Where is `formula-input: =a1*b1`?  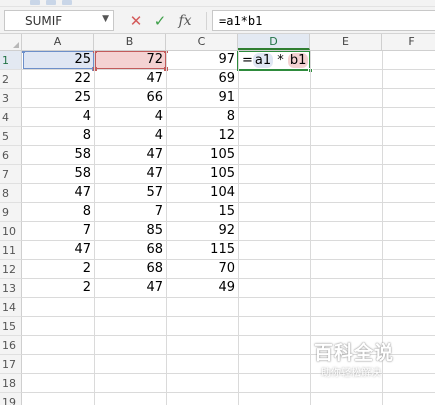 formula-input: =a1*b1 is located at coordinates (323, 20).